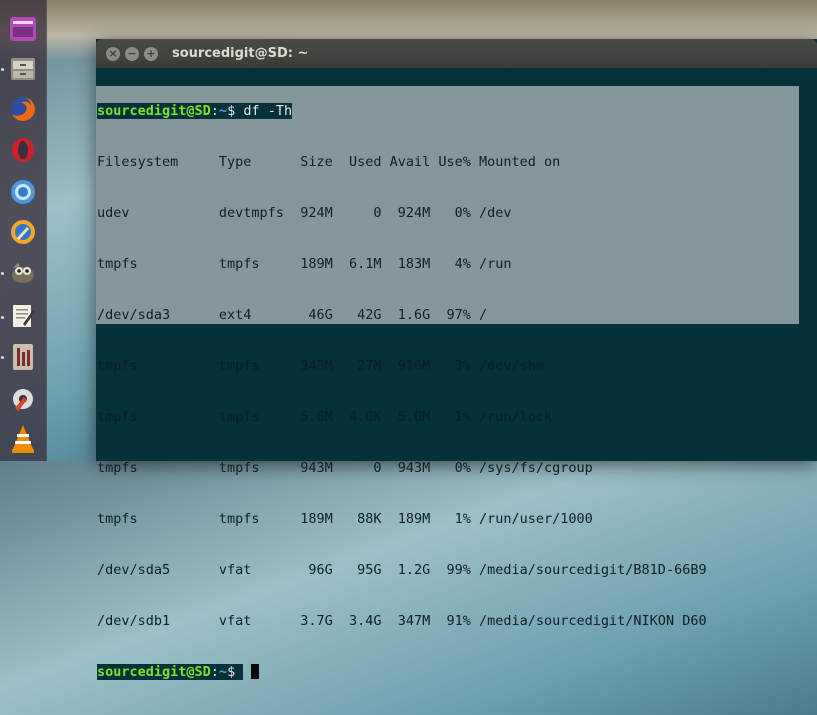  I want to click on maximize-icon: +, so click(151, 53).